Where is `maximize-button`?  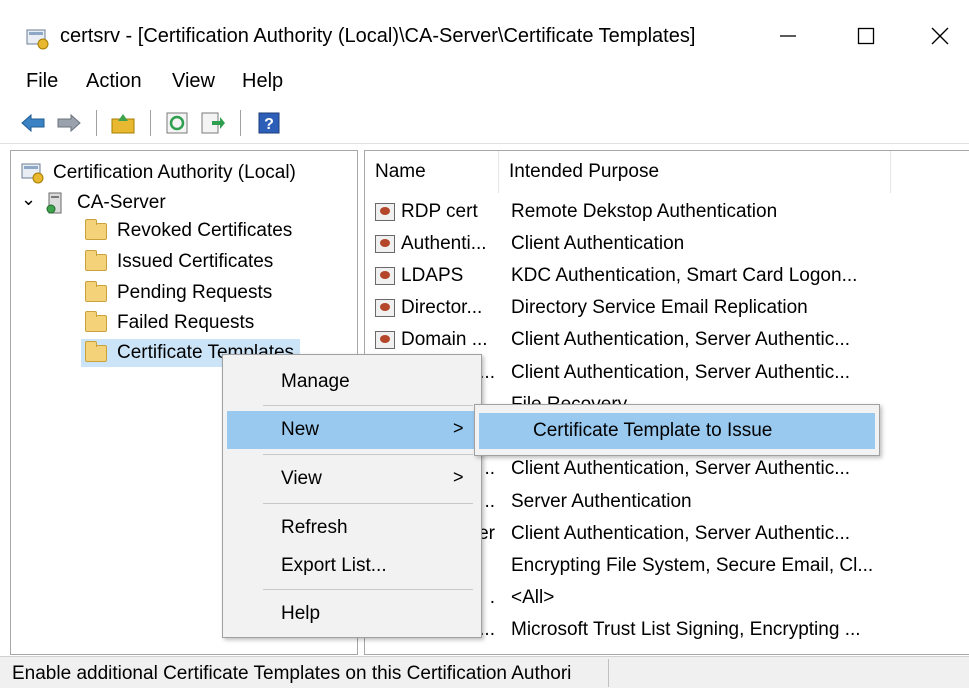 maximize-button is located at coordinates (866, 36).